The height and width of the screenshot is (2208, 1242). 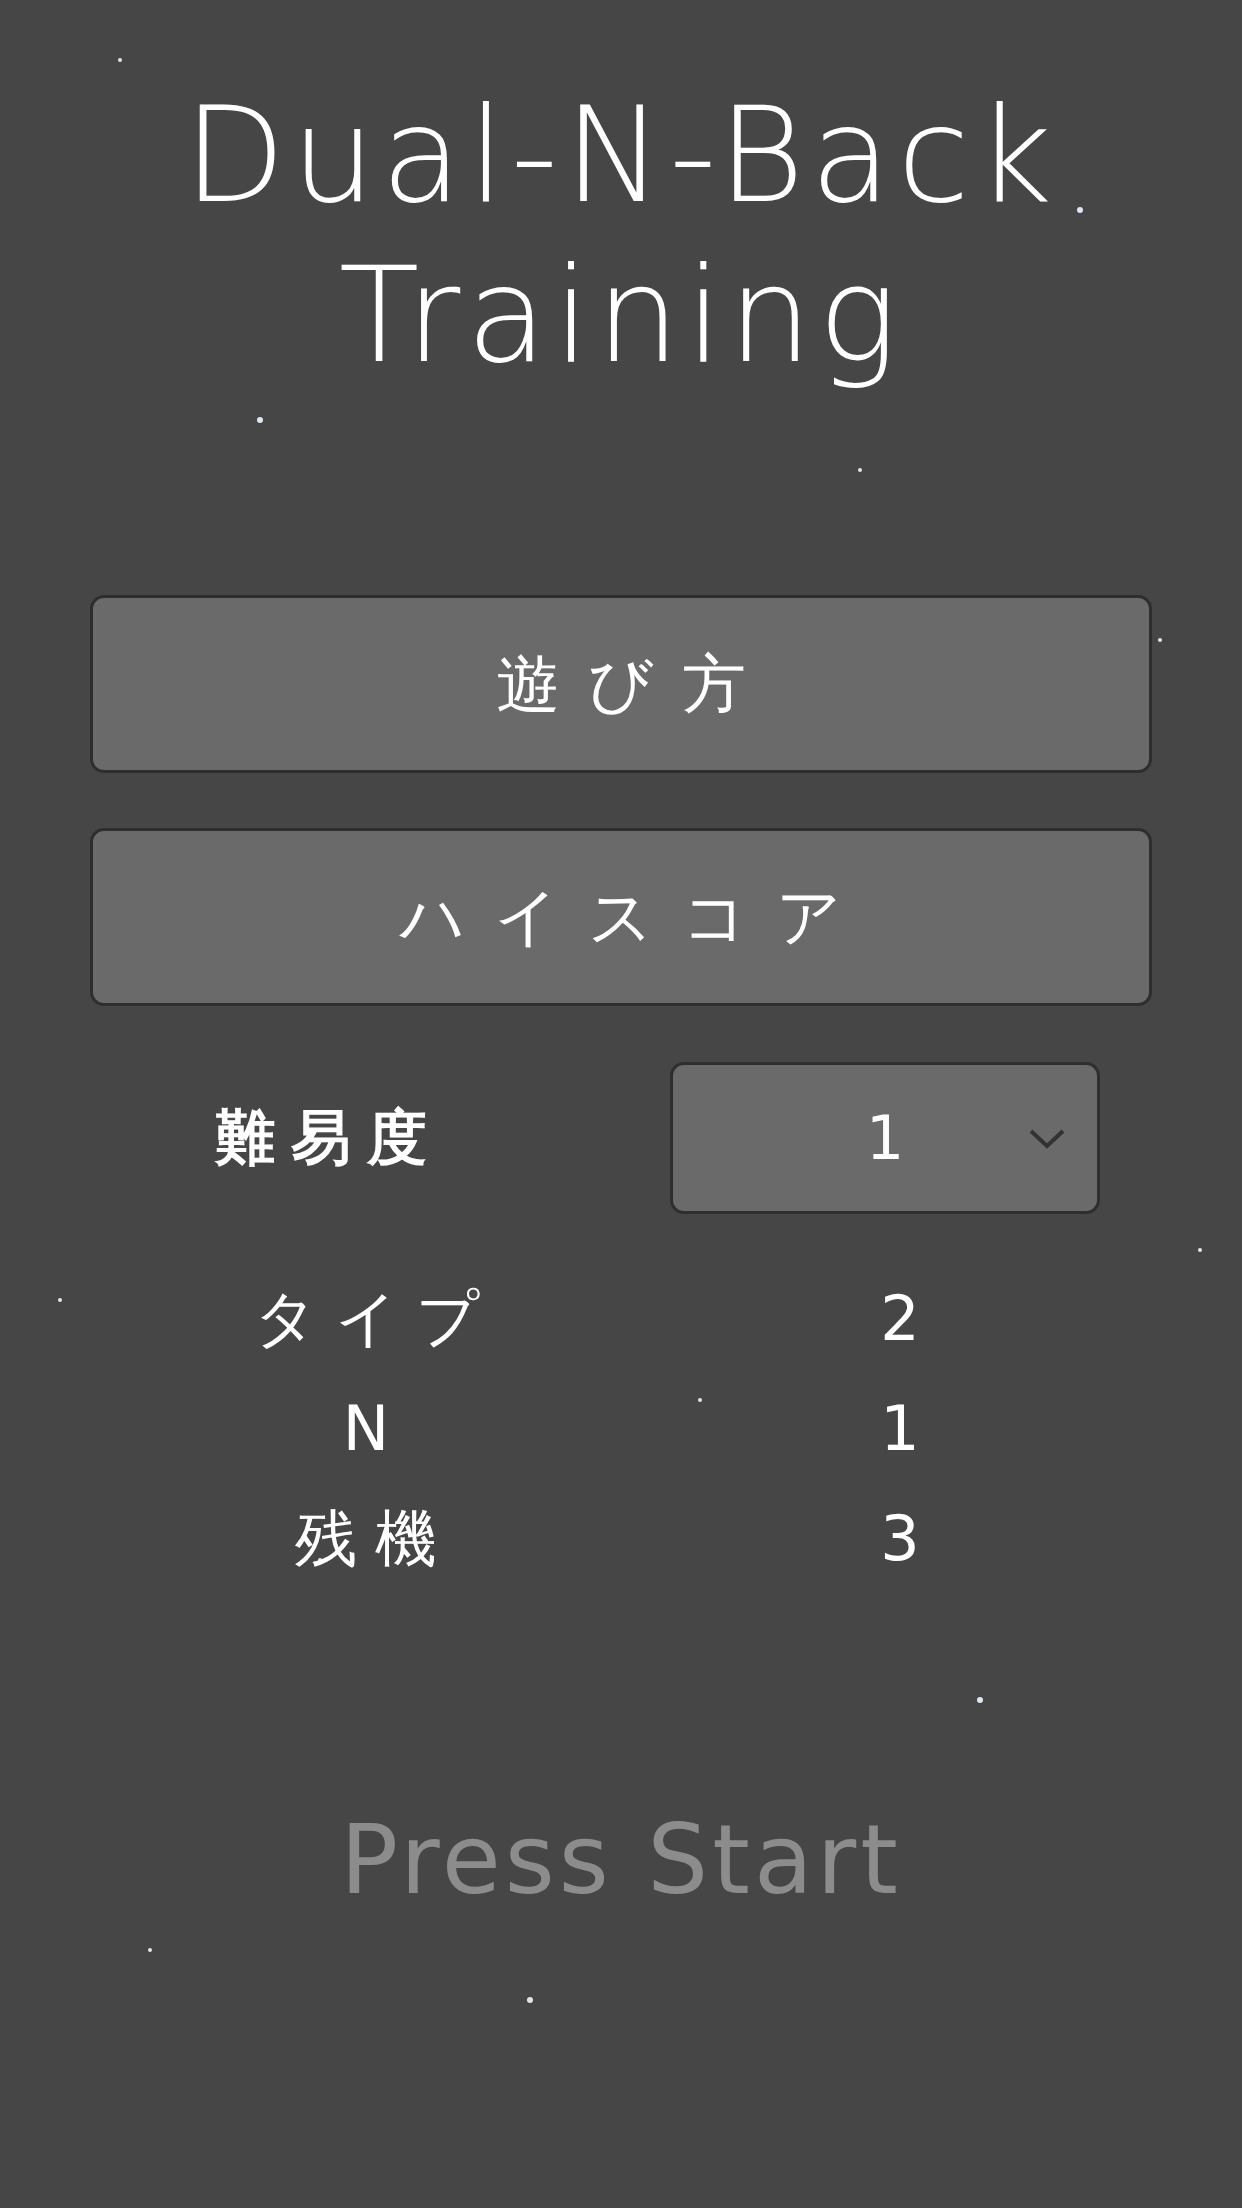 I want to click on stat-value: 2, so click(x=900, y=1319).